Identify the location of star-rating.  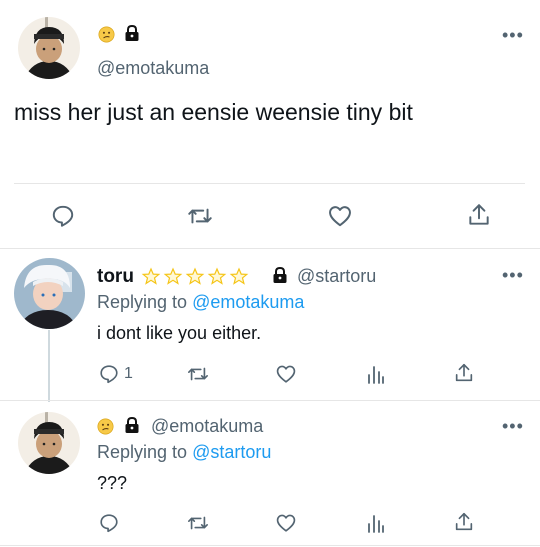
(196, 276).